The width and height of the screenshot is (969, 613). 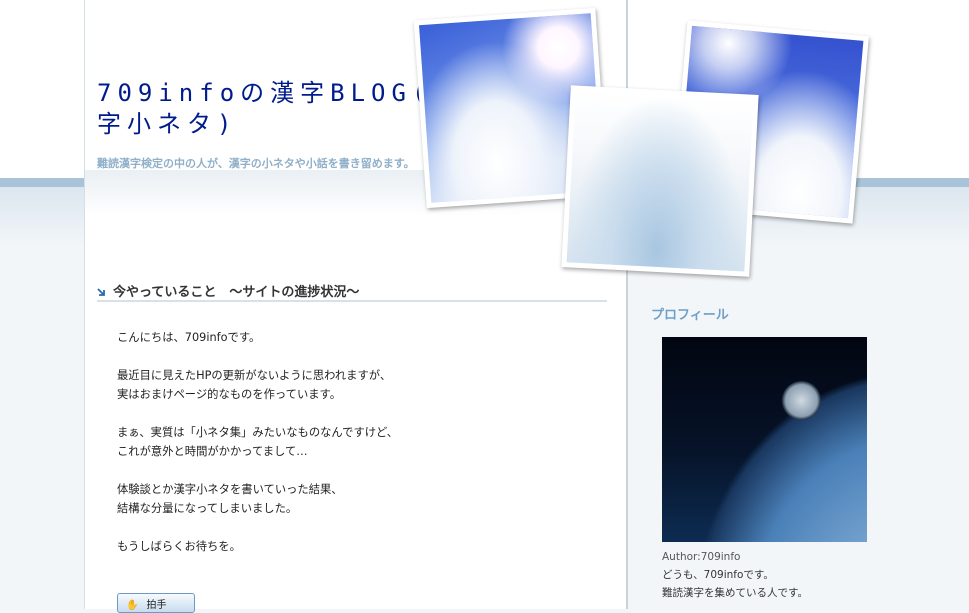 I want to click on clap-button: ✋ 拍手, so click(x=156, y=603).